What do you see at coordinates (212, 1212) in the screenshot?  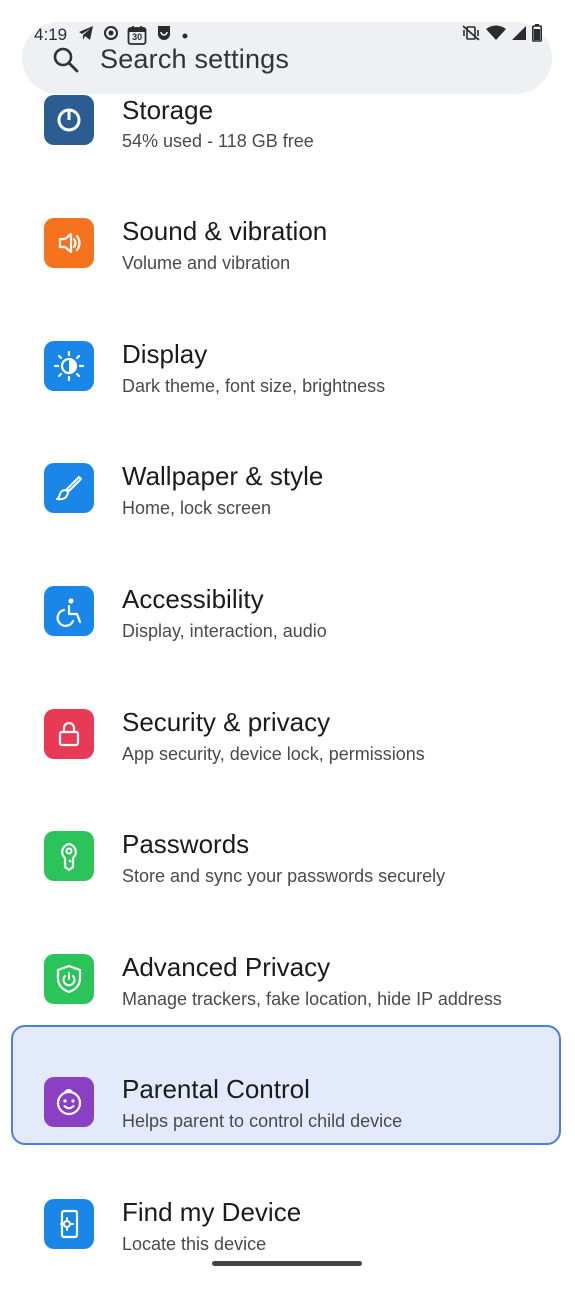 I see `item-title: Find my Device` at bounding box center [212, 1212].